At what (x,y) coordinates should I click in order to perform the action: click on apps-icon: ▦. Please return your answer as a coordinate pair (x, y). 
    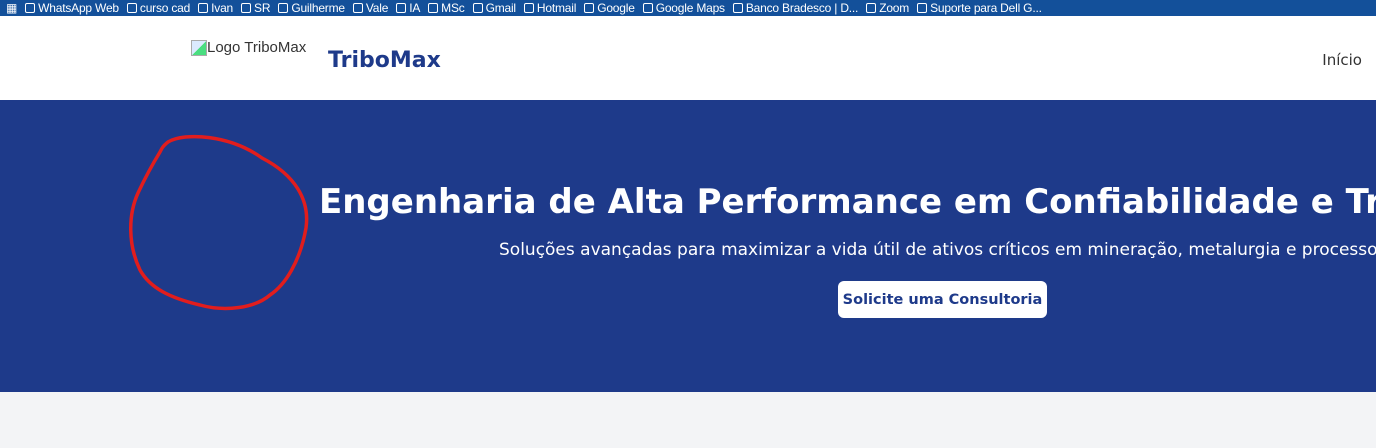
    Looking at the image, I should click on (11, 8).